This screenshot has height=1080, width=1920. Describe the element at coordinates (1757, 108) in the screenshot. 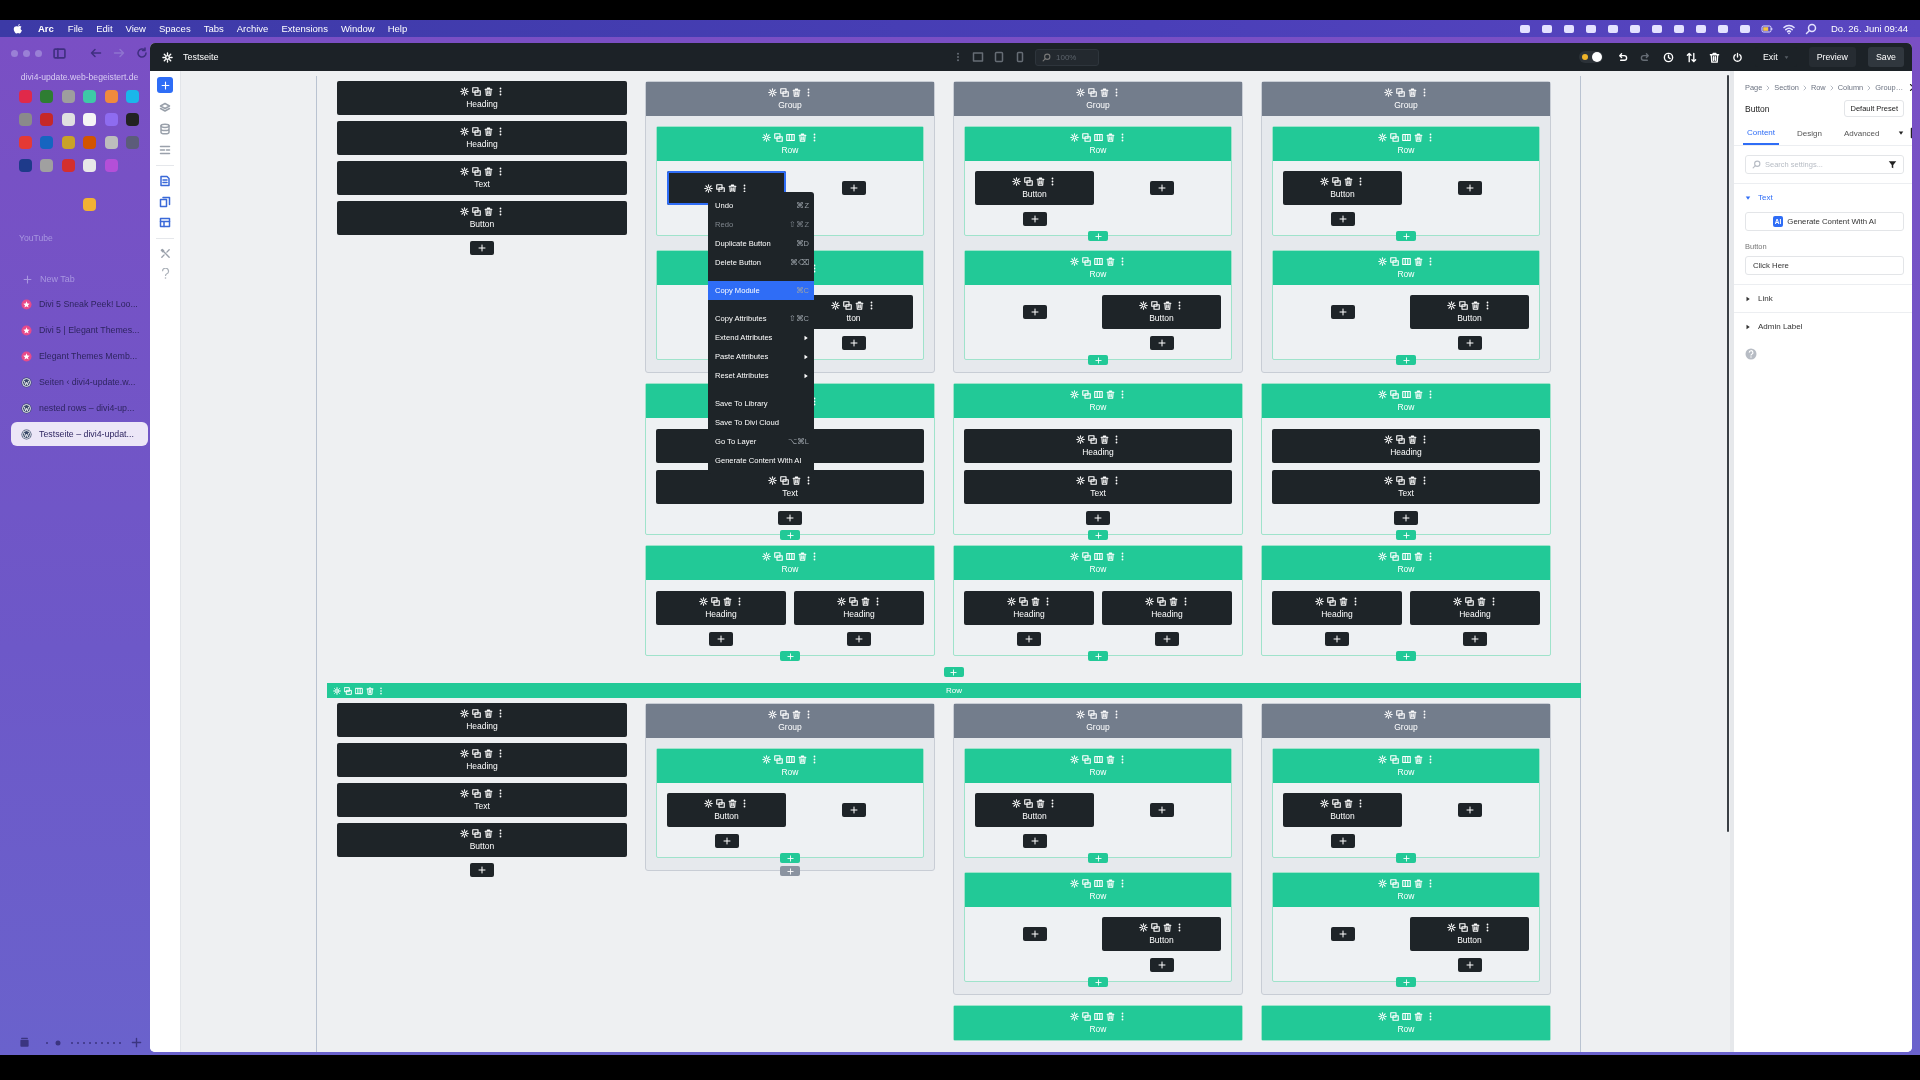

I see `panel-title: Button` at that location.